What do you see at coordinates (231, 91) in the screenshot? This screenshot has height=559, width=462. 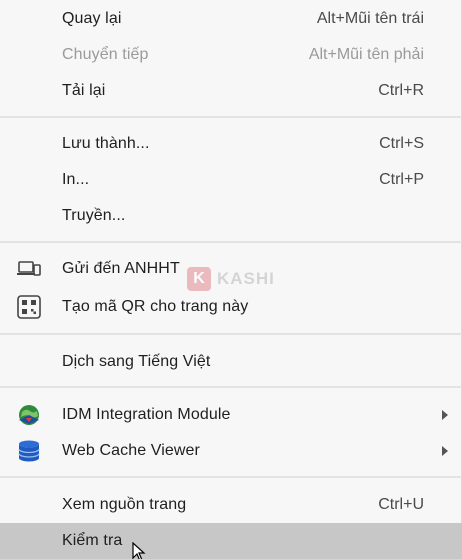 I see `menu-item-reload: Tải lại Ctrl+R` at bounding box center [231, 91].